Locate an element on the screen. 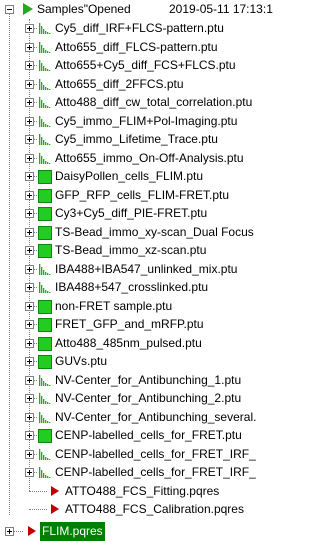 This screenshot has width=320, height=541. tree-item: Atto655_diff_FLCS-pattern.ptu is located at coordinates (140, 47).